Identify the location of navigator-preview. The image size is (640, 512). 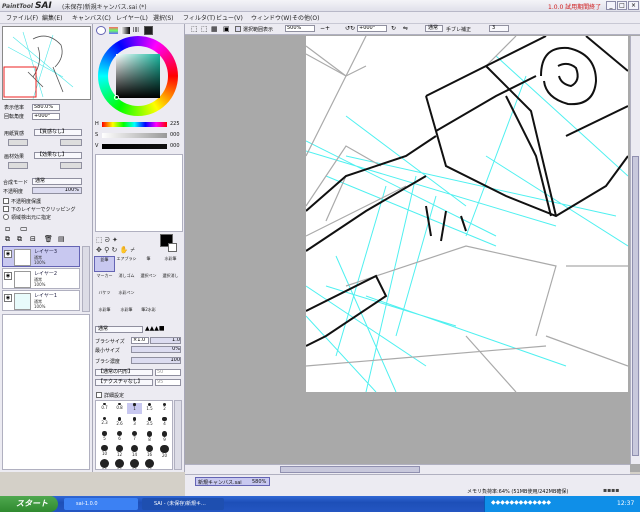
(46, 63).